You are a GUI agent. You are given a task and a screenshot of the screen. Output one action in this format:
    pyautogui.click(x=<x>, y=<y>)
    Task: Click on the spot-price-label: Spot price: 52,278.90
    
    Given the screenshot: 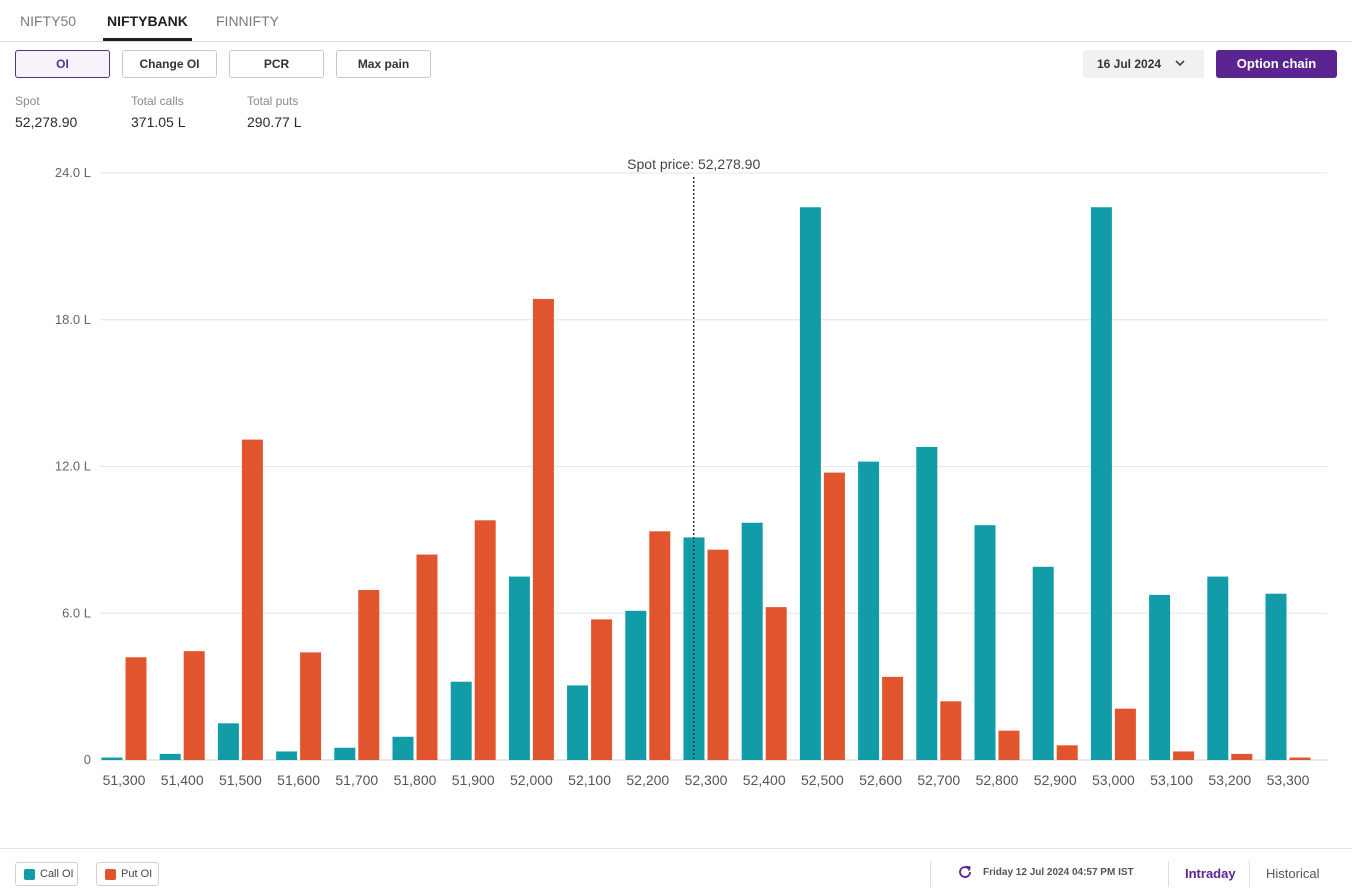 What is the action you would take?
    pyautogui.click(x=693, y=164)
    